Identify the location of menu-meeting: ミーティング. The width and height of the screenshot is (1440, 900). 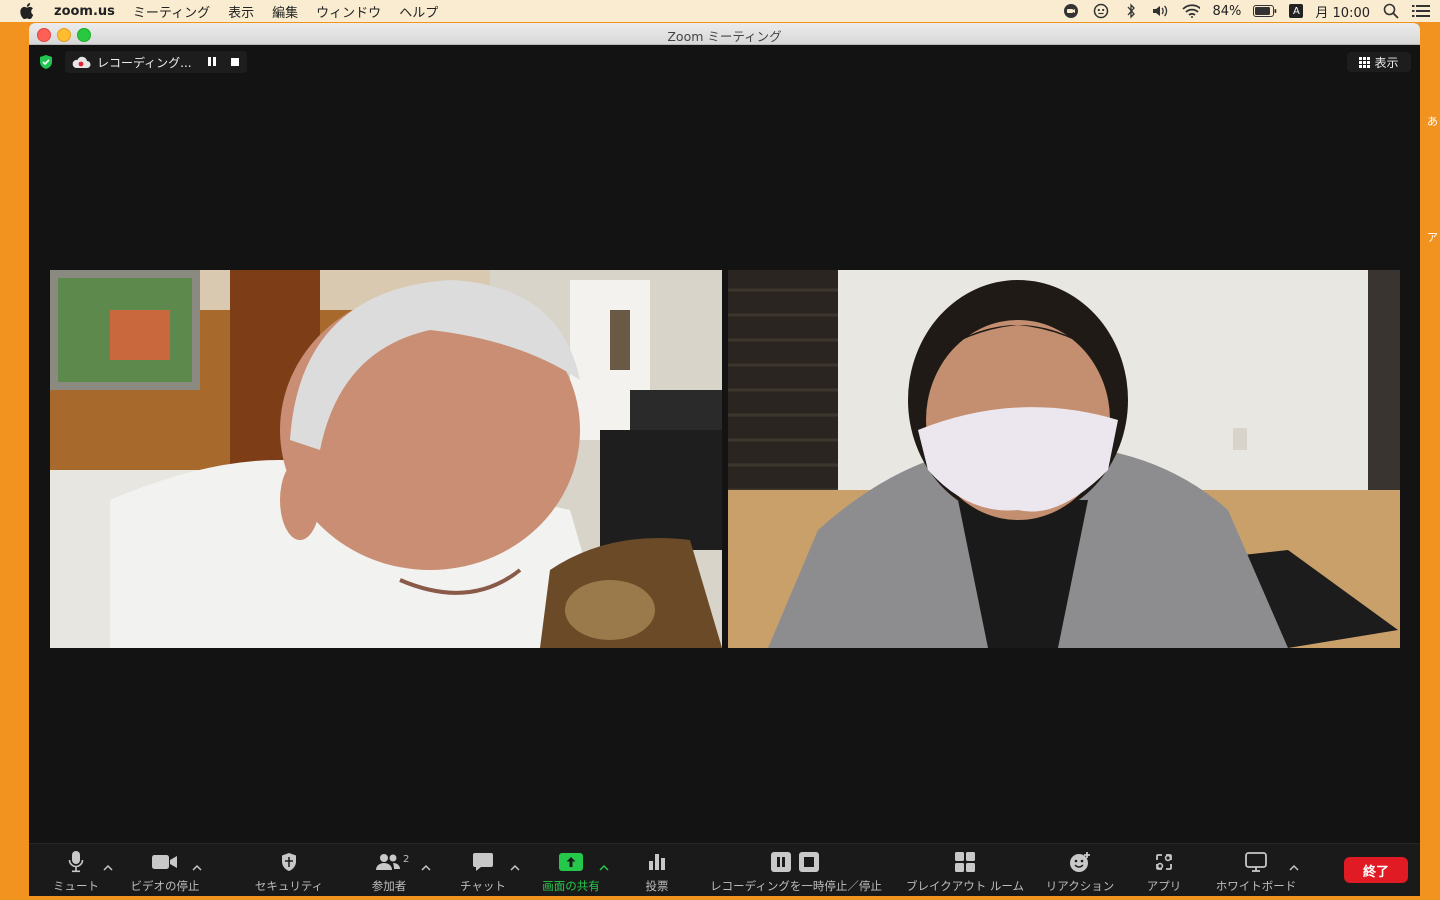
(171, 11).